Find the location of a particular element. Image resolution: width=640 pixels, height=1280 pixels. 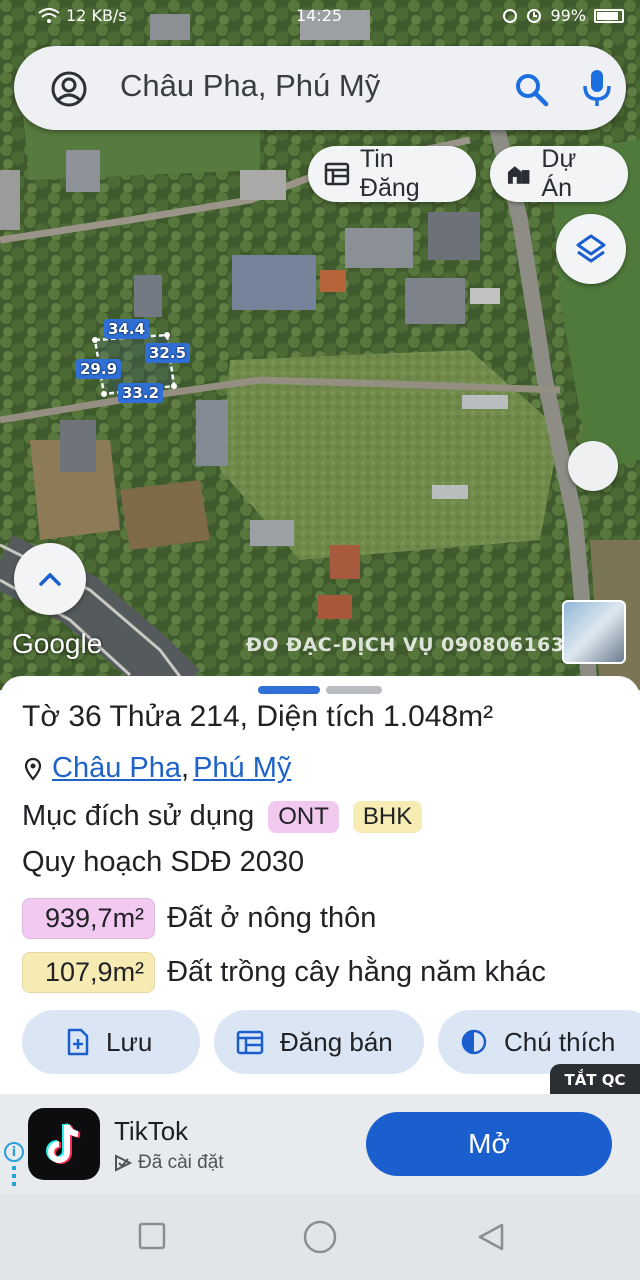

network-speed: 12 KB/s is located at coordinates (96, 15).